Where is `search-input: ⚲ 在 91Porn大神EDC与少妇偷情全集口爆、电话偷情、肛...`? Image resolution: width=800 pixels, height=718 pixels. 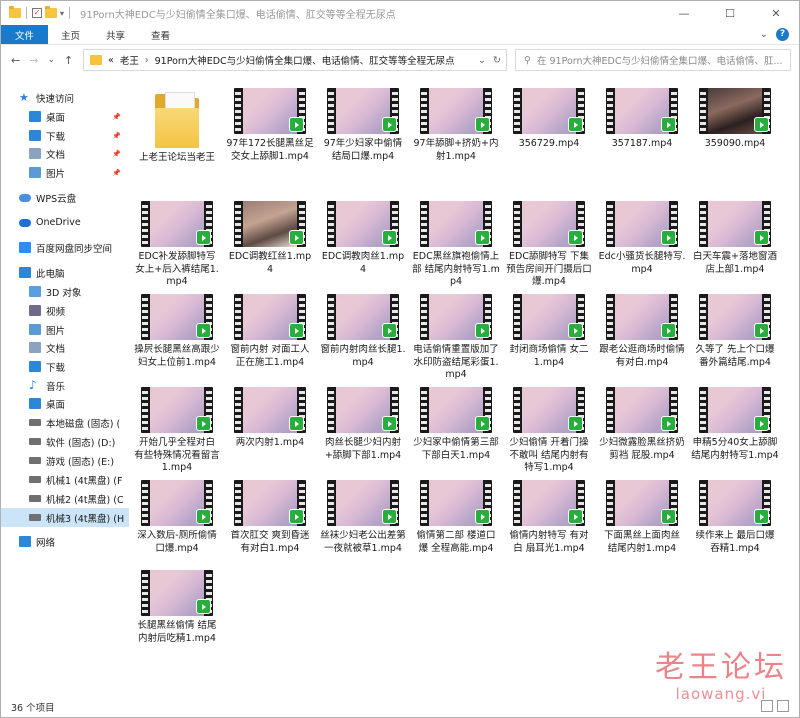 search-input: ⚲ 在 91Porn大神EDC与少妇偷情全集口爆、电话偷情、肛... is located at coordinates (653, 60).